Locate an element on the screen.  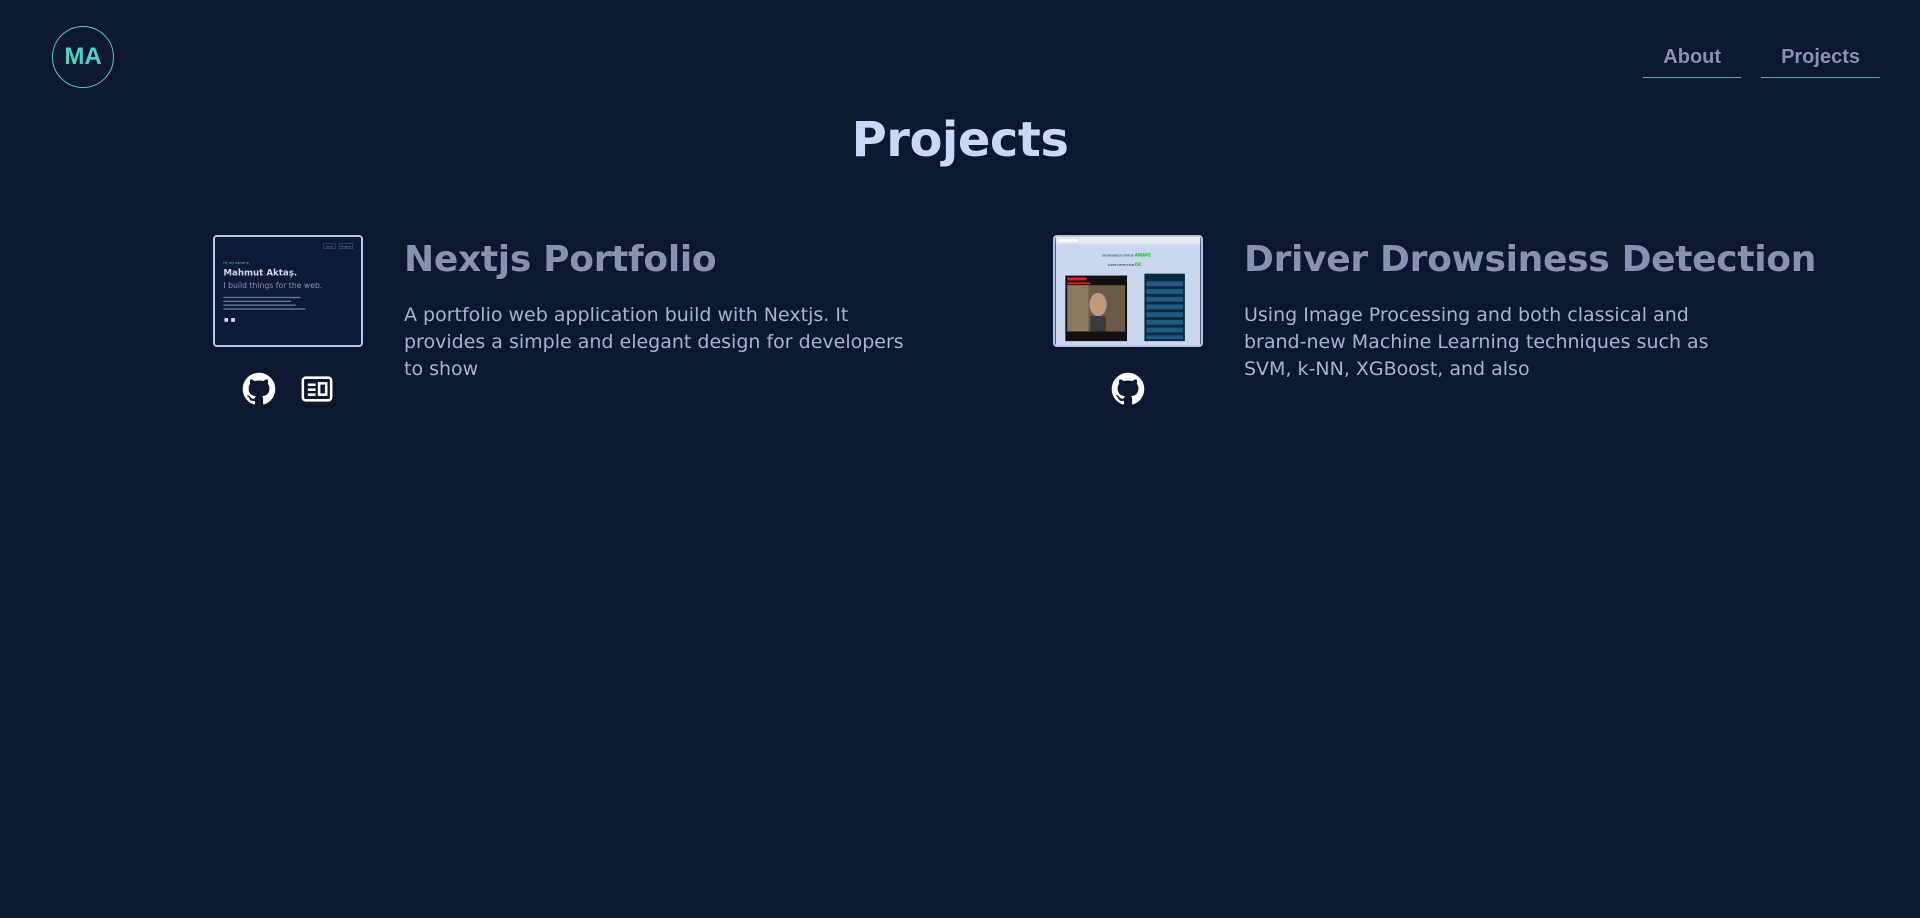
thumb-status-label: DROWSINESS STATUS: is located at coordinates (1118, 255).